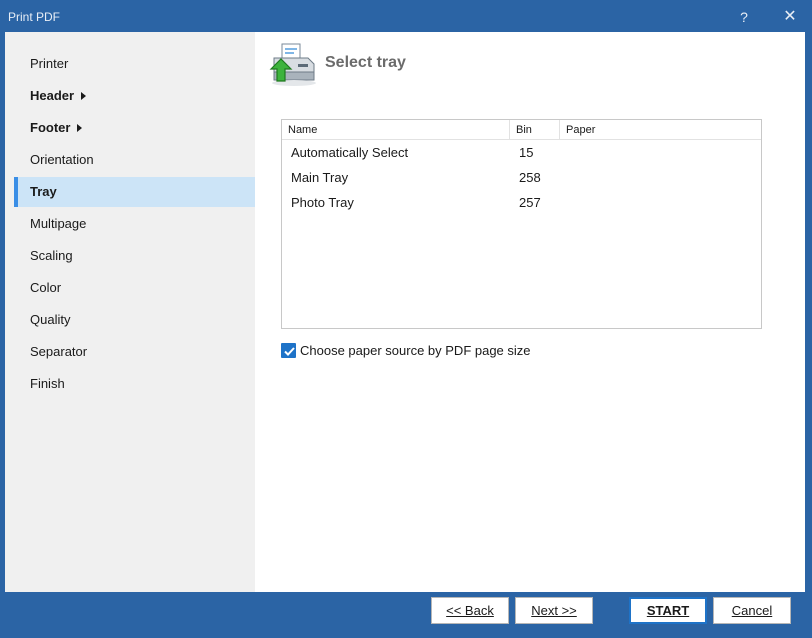 This screenshot has width=812, height=638. What do you see at coordinates (405, 612) in the screenshot?
I see `button-bar: << Back Next >> START Cancel` at bounding box center [405, 612].